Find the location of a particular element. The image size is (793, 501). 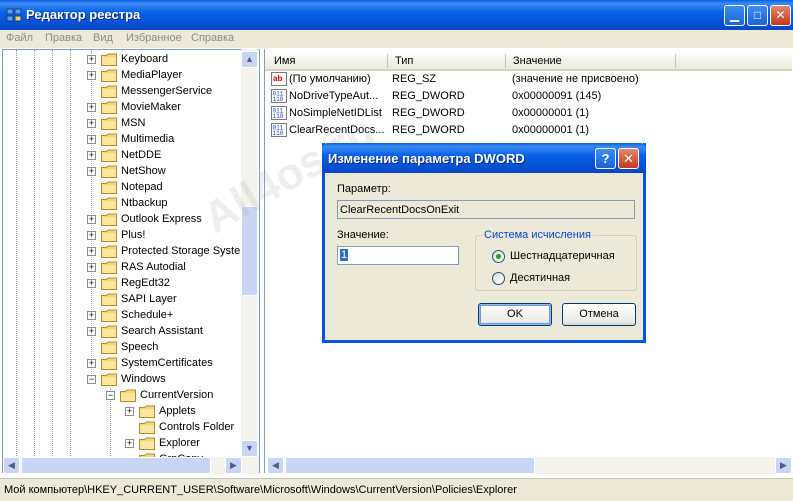

tree-item: + Keyboard is located at coordinates (131, 60).